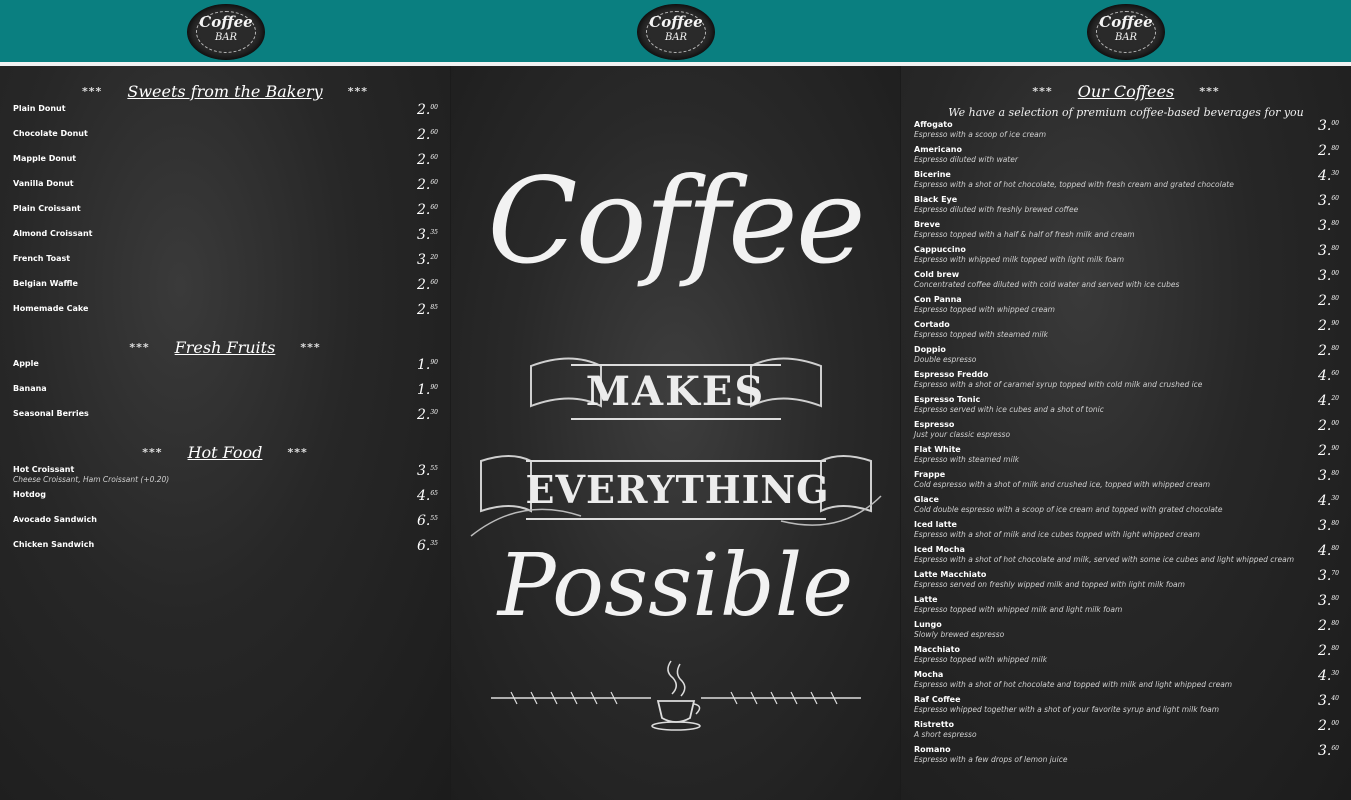 The height and width of the screenshot is (800, 1351). I want to click on menu-item: Homemade Cake 2.85, so click(225, 315).